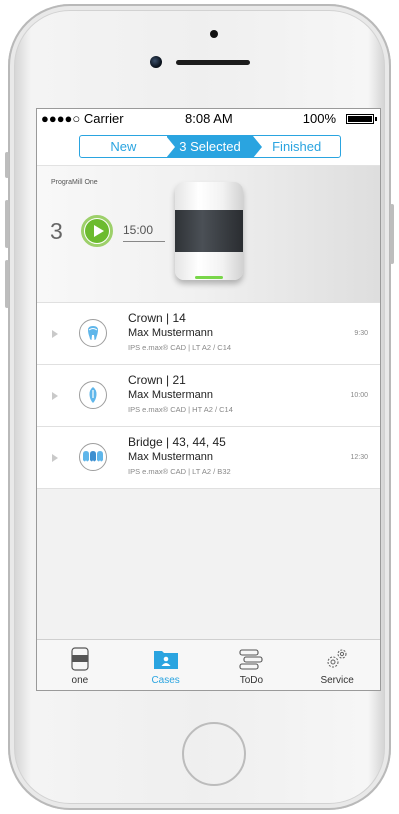 Image resolution: width=399 pixels, height=814 pixels. What do you see at coordinates (93, 333) in the screenshot?
I see `crown-tooth-icon` at bounding box center [93, 333].